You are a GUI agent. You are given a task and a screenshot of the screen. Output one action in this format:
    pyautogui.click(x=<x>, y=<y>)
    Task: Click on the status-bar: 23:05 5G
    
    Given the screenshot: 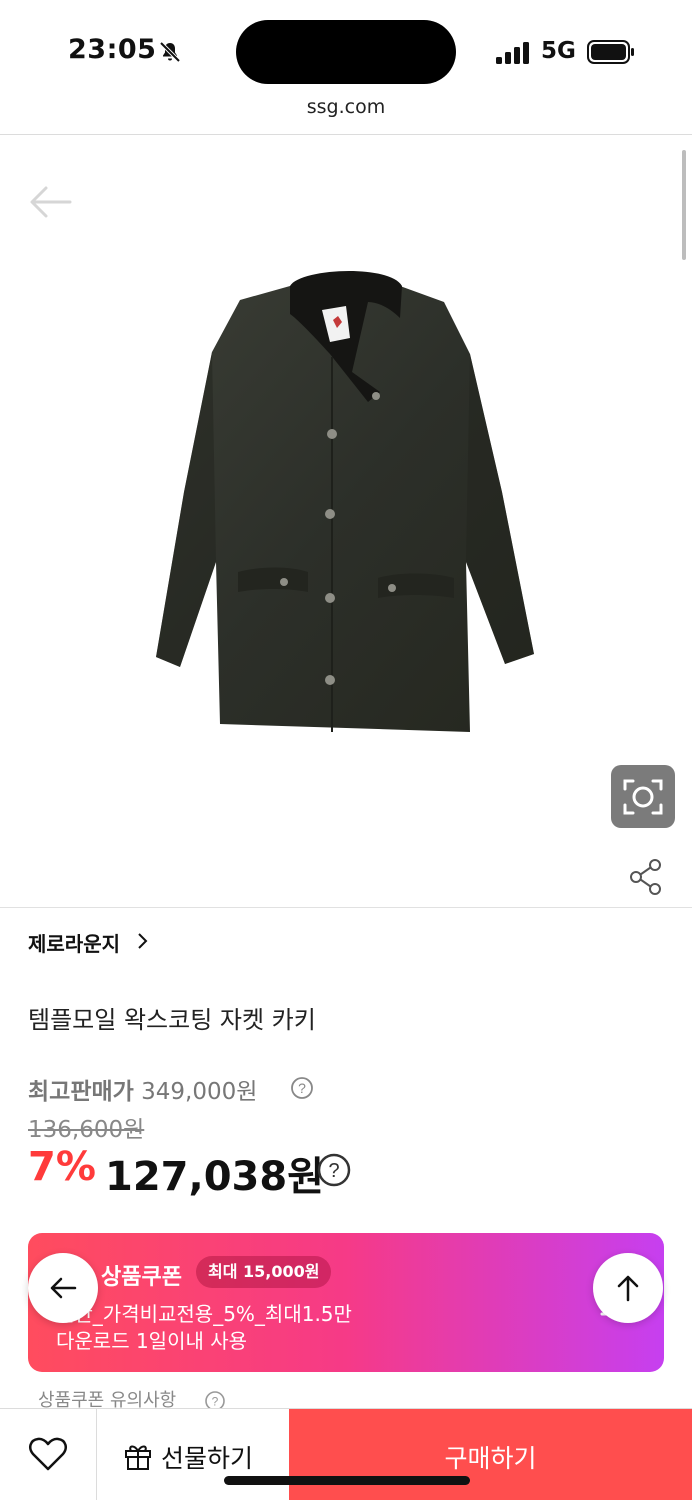 What is the action you would take?
    pyautogui.click(x=346, y=48)
    